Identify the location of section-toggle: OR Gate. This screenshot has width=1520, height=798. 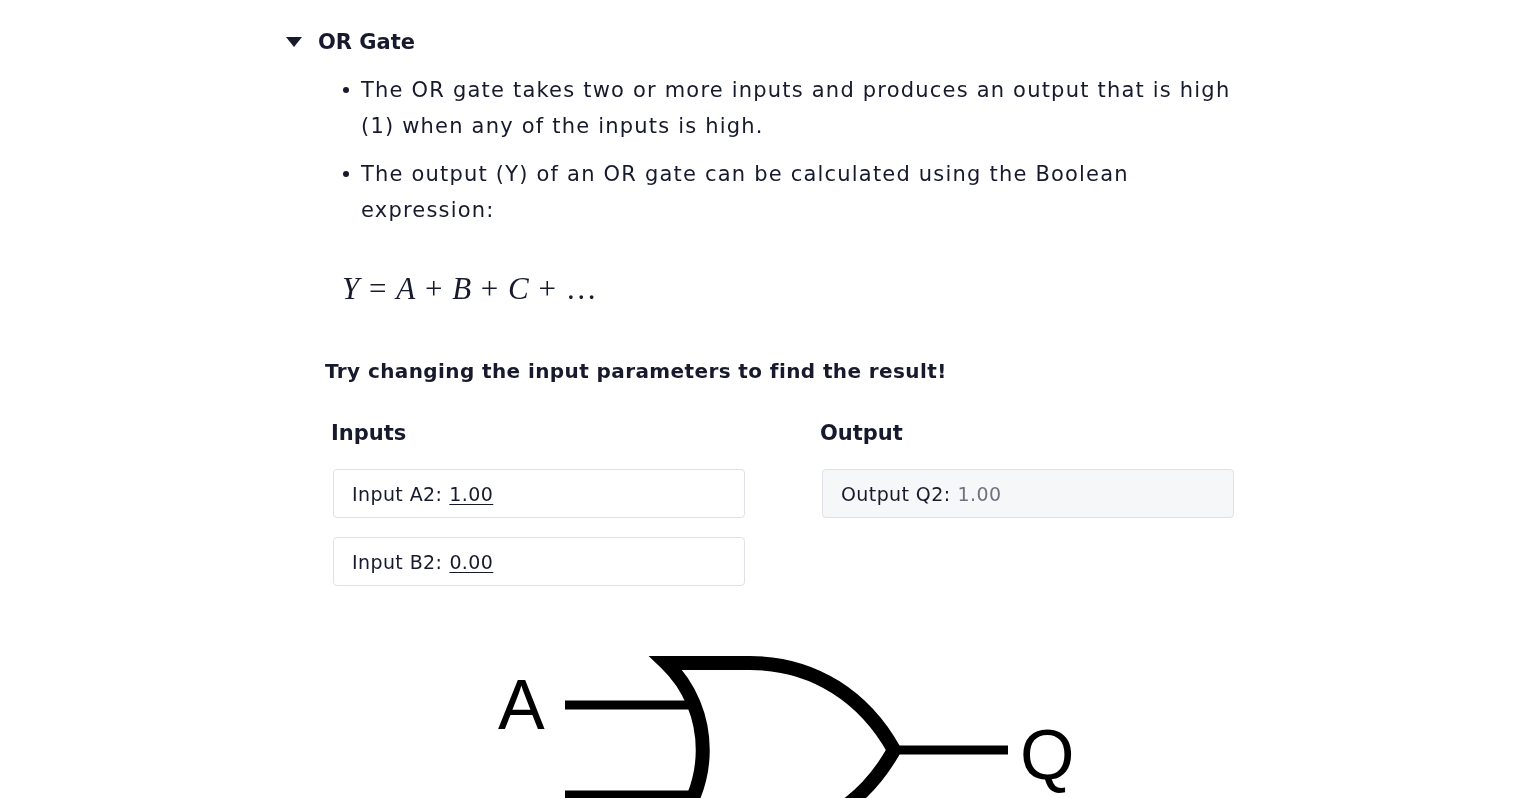
(351, 42).